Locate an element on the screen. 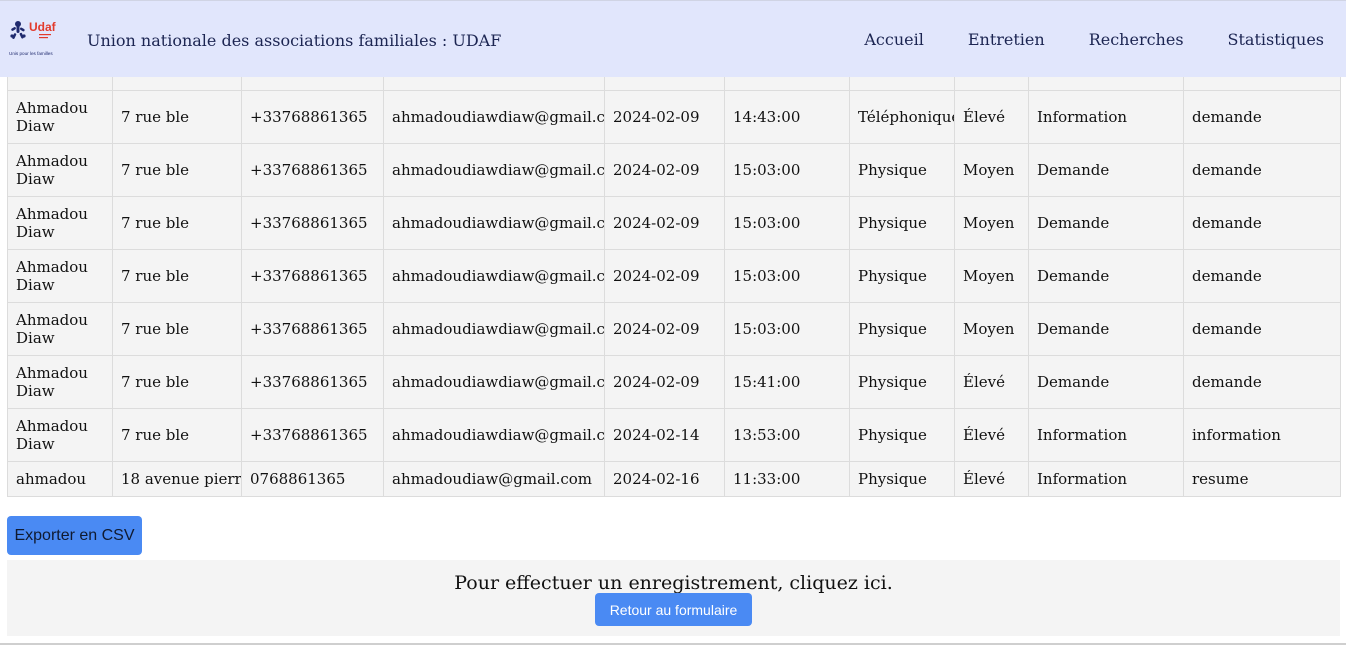  nav-accueil: Accueil is located at coordinates (893, 39).